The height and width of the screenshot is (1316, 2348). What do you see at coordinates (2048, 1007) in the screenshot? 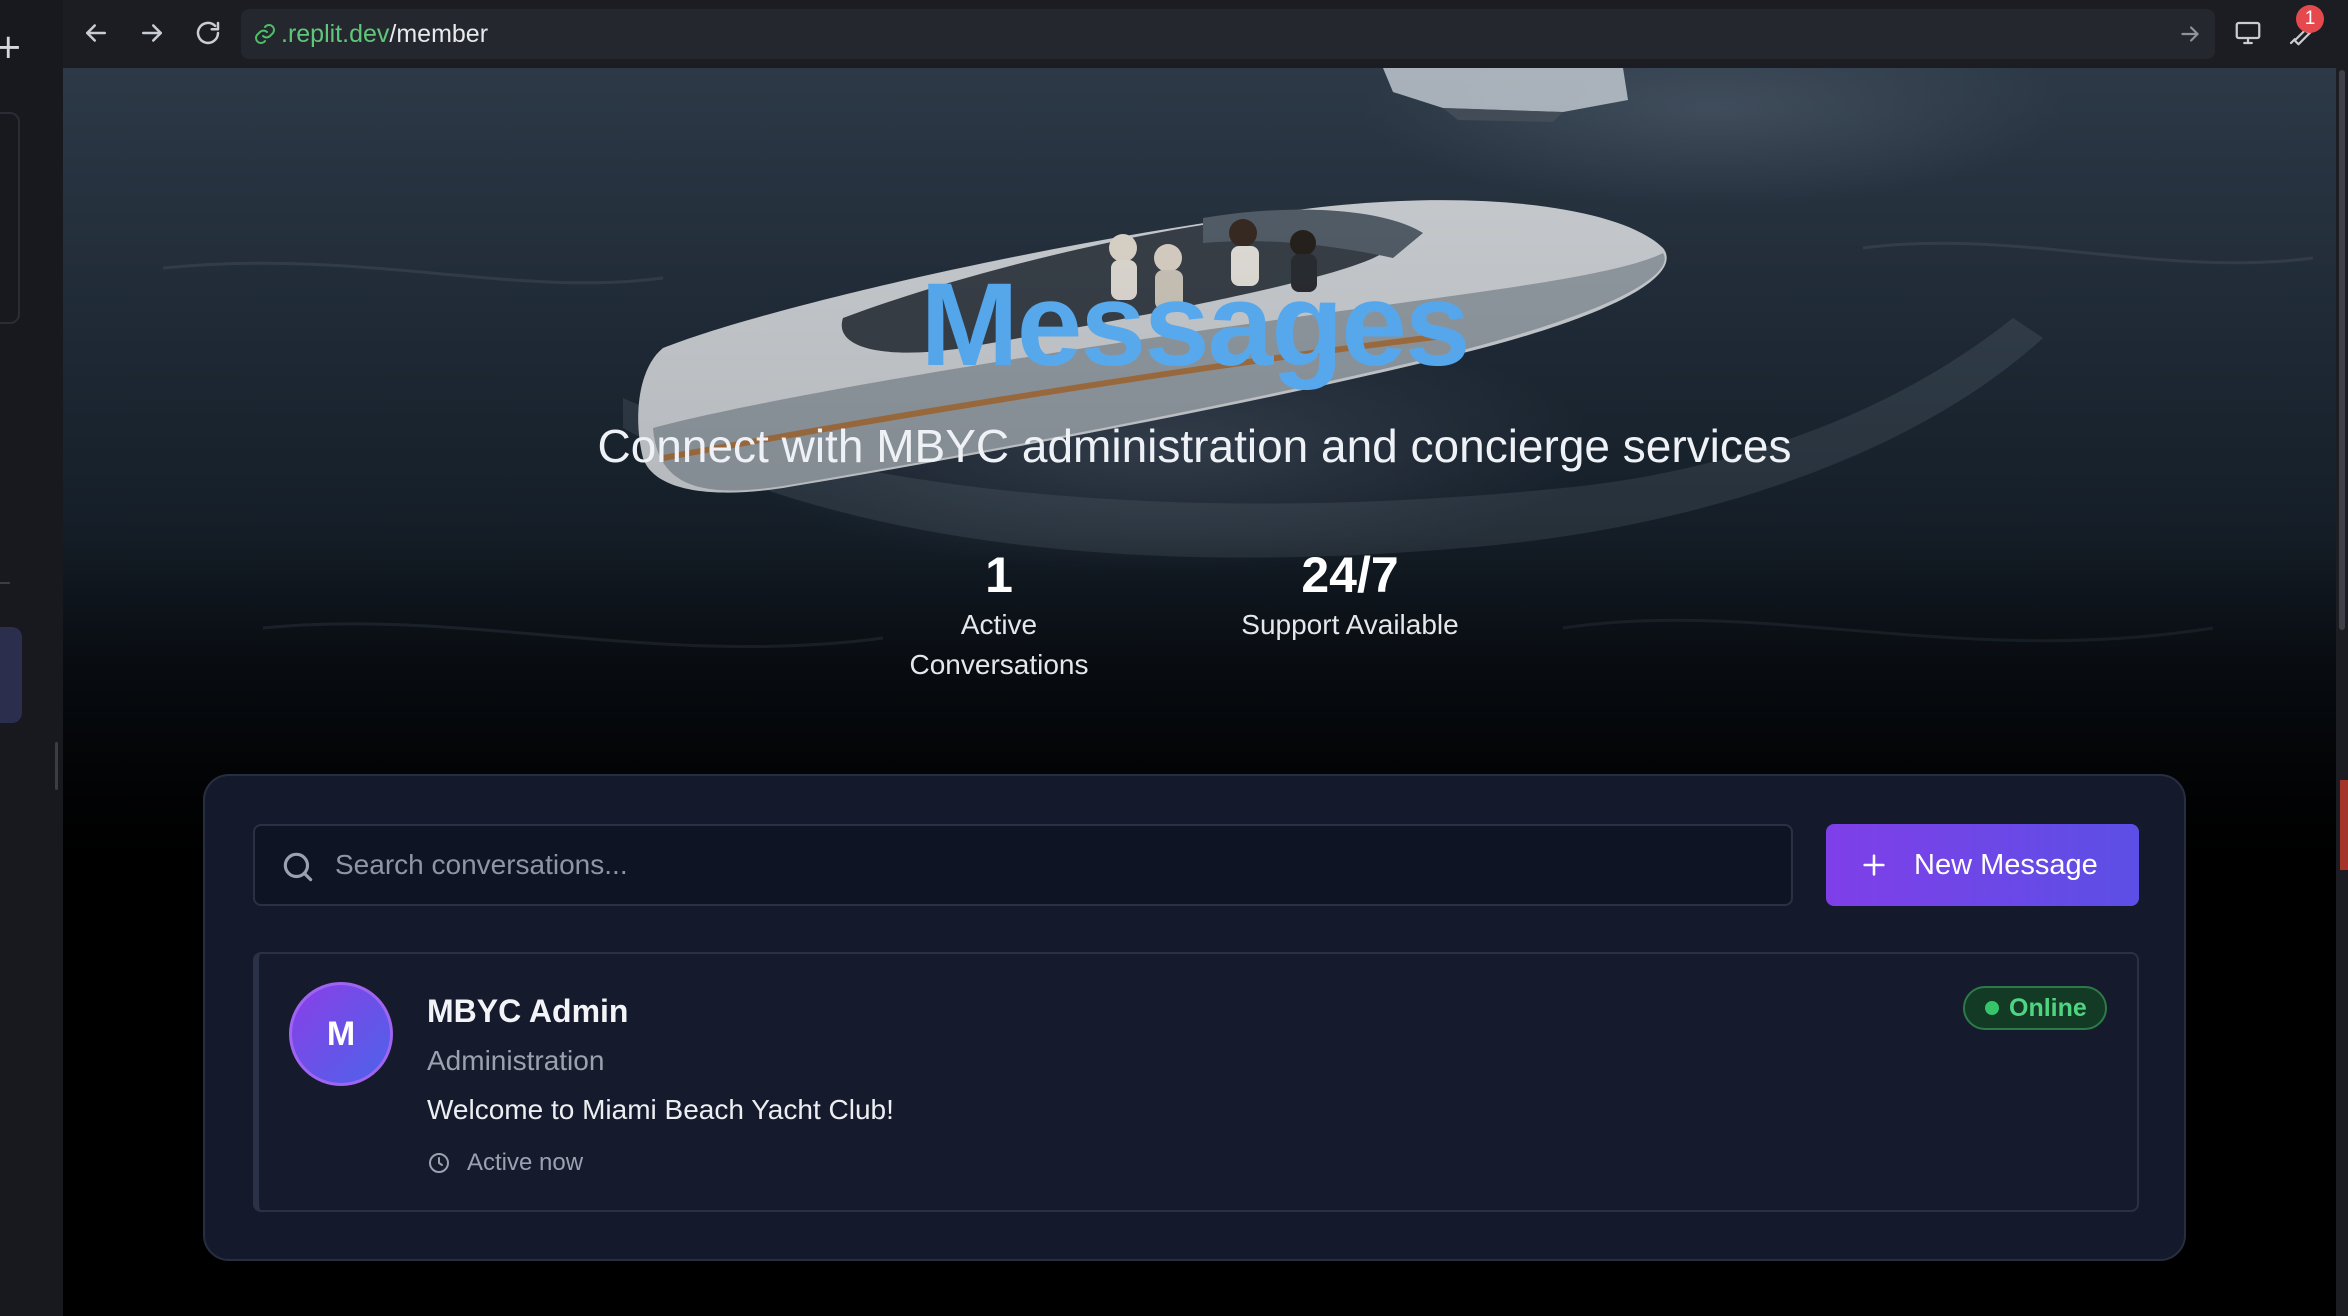
I see `status-text: Online` at bounding box center [2048, 1007].